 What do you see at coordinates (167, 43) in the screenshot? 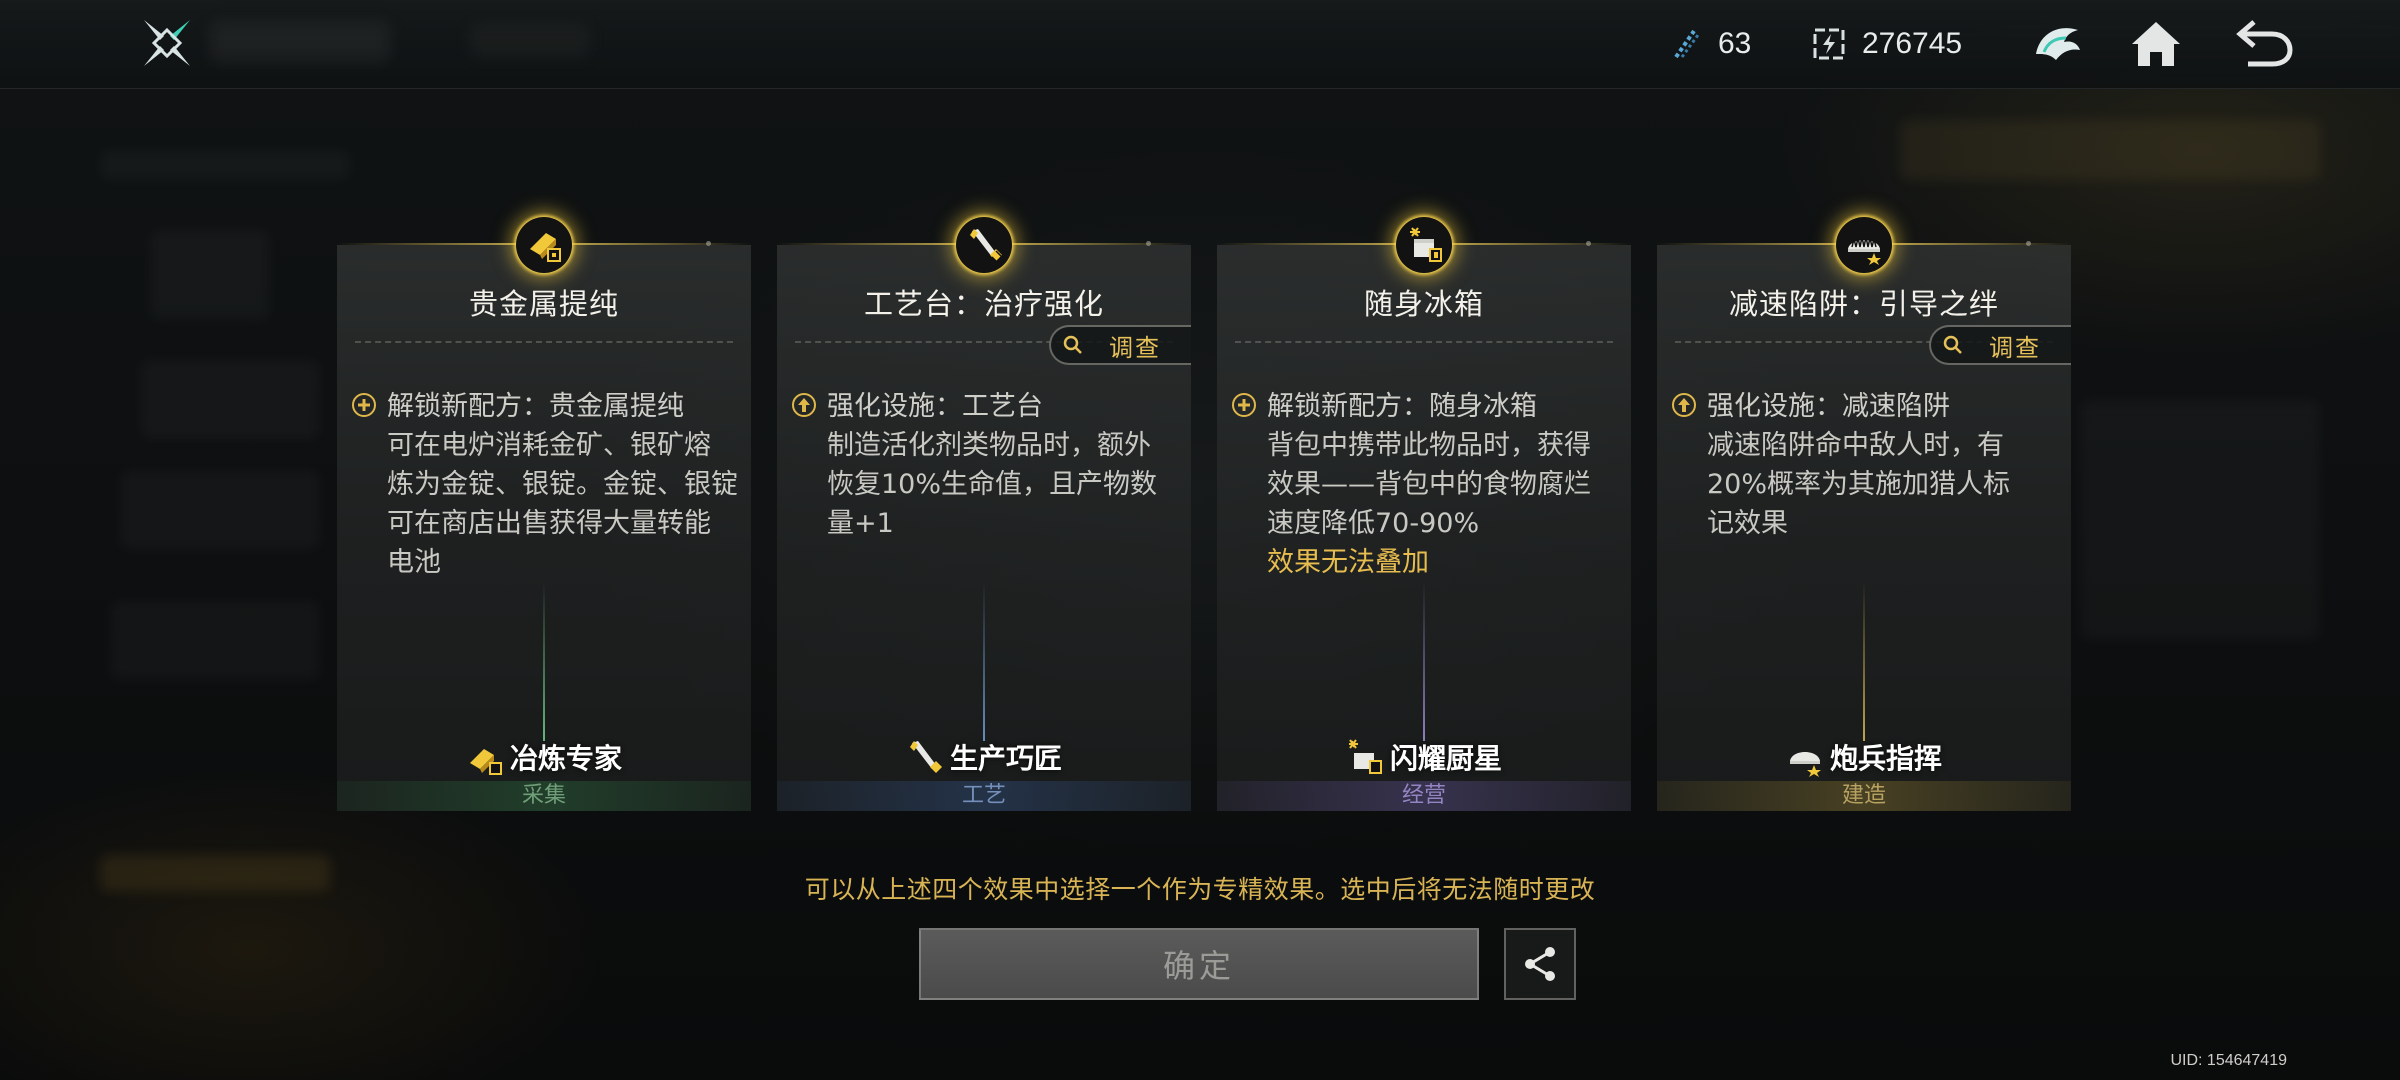
I see `game-logo-icon` at bounding box center [167, 43].